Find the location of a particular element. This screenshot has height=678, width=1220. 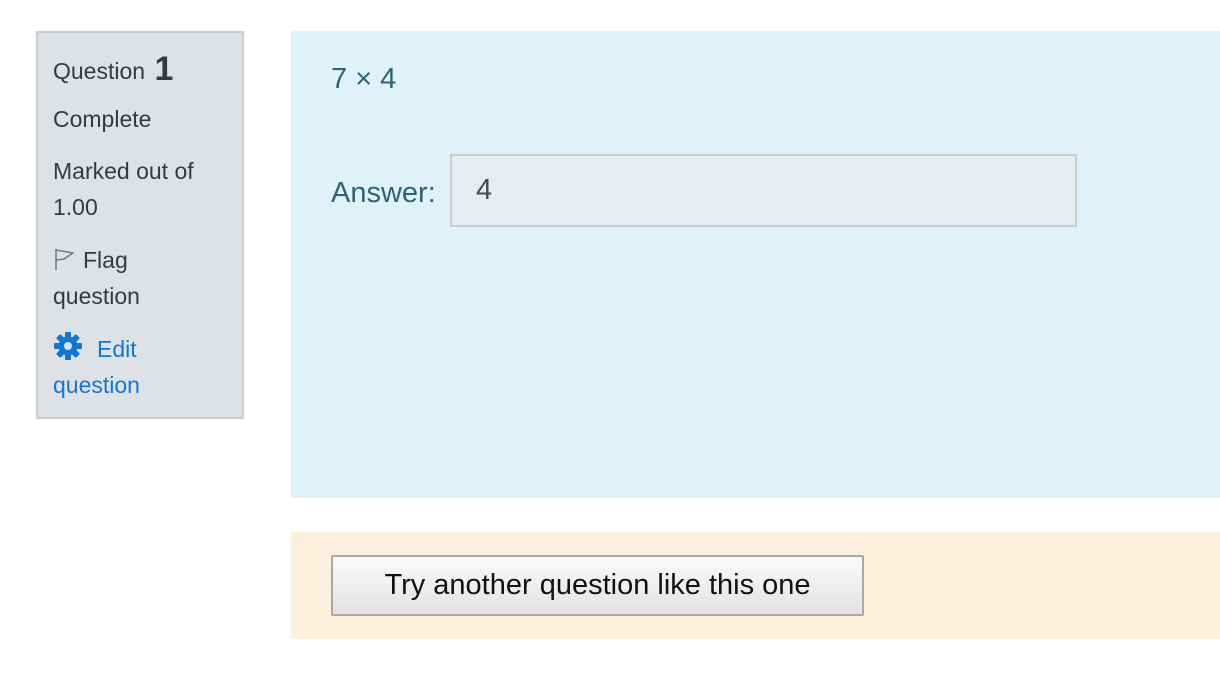

gear-icon is located at coordinates (68, 346).